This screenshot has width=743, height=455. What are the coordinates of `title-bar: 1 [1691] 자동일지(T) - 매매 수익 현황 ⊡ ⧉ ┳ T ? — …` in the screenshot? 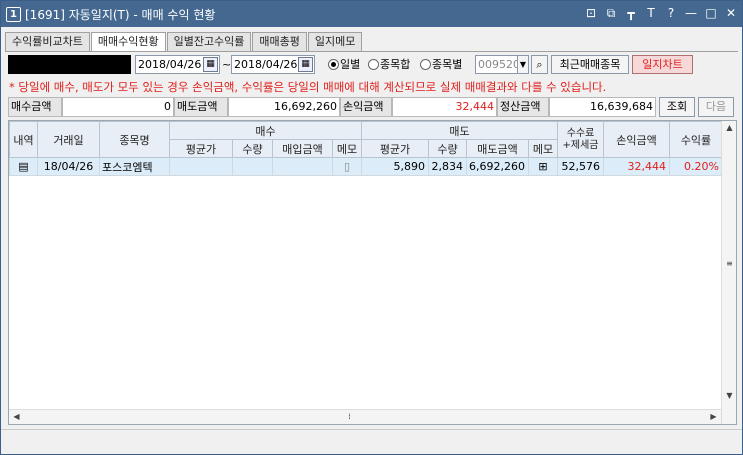 It's located at (371, 14).